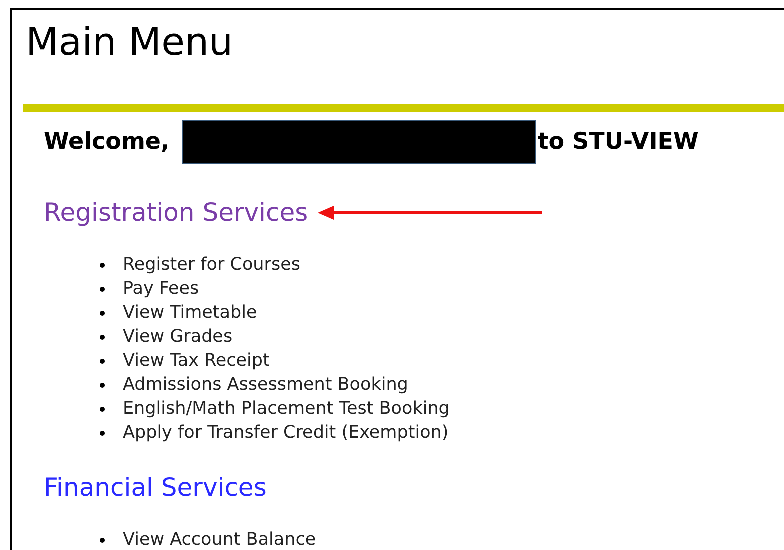  Describe the element at coordinates (211, 265) in the screenshot. I see `menu-link: Register for Courses` at that location.